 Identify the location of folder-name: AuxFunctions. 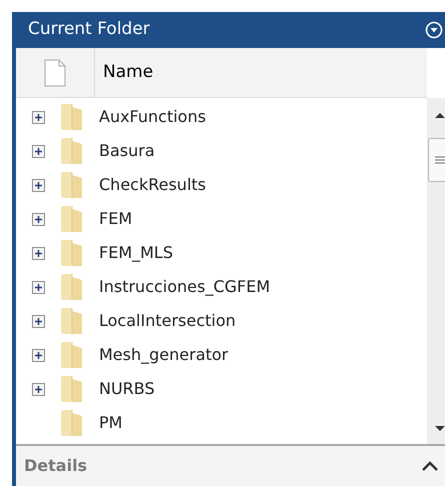
(150, 117).